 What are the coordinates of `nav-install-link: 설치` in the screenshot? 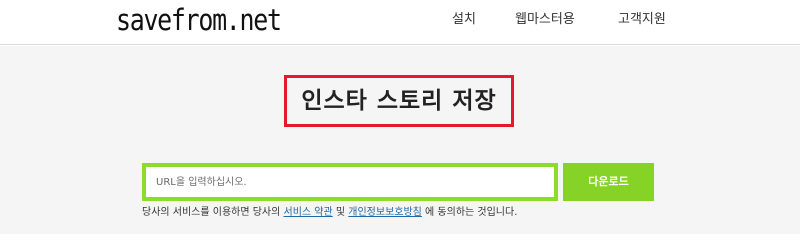 It's located at (464, 20).